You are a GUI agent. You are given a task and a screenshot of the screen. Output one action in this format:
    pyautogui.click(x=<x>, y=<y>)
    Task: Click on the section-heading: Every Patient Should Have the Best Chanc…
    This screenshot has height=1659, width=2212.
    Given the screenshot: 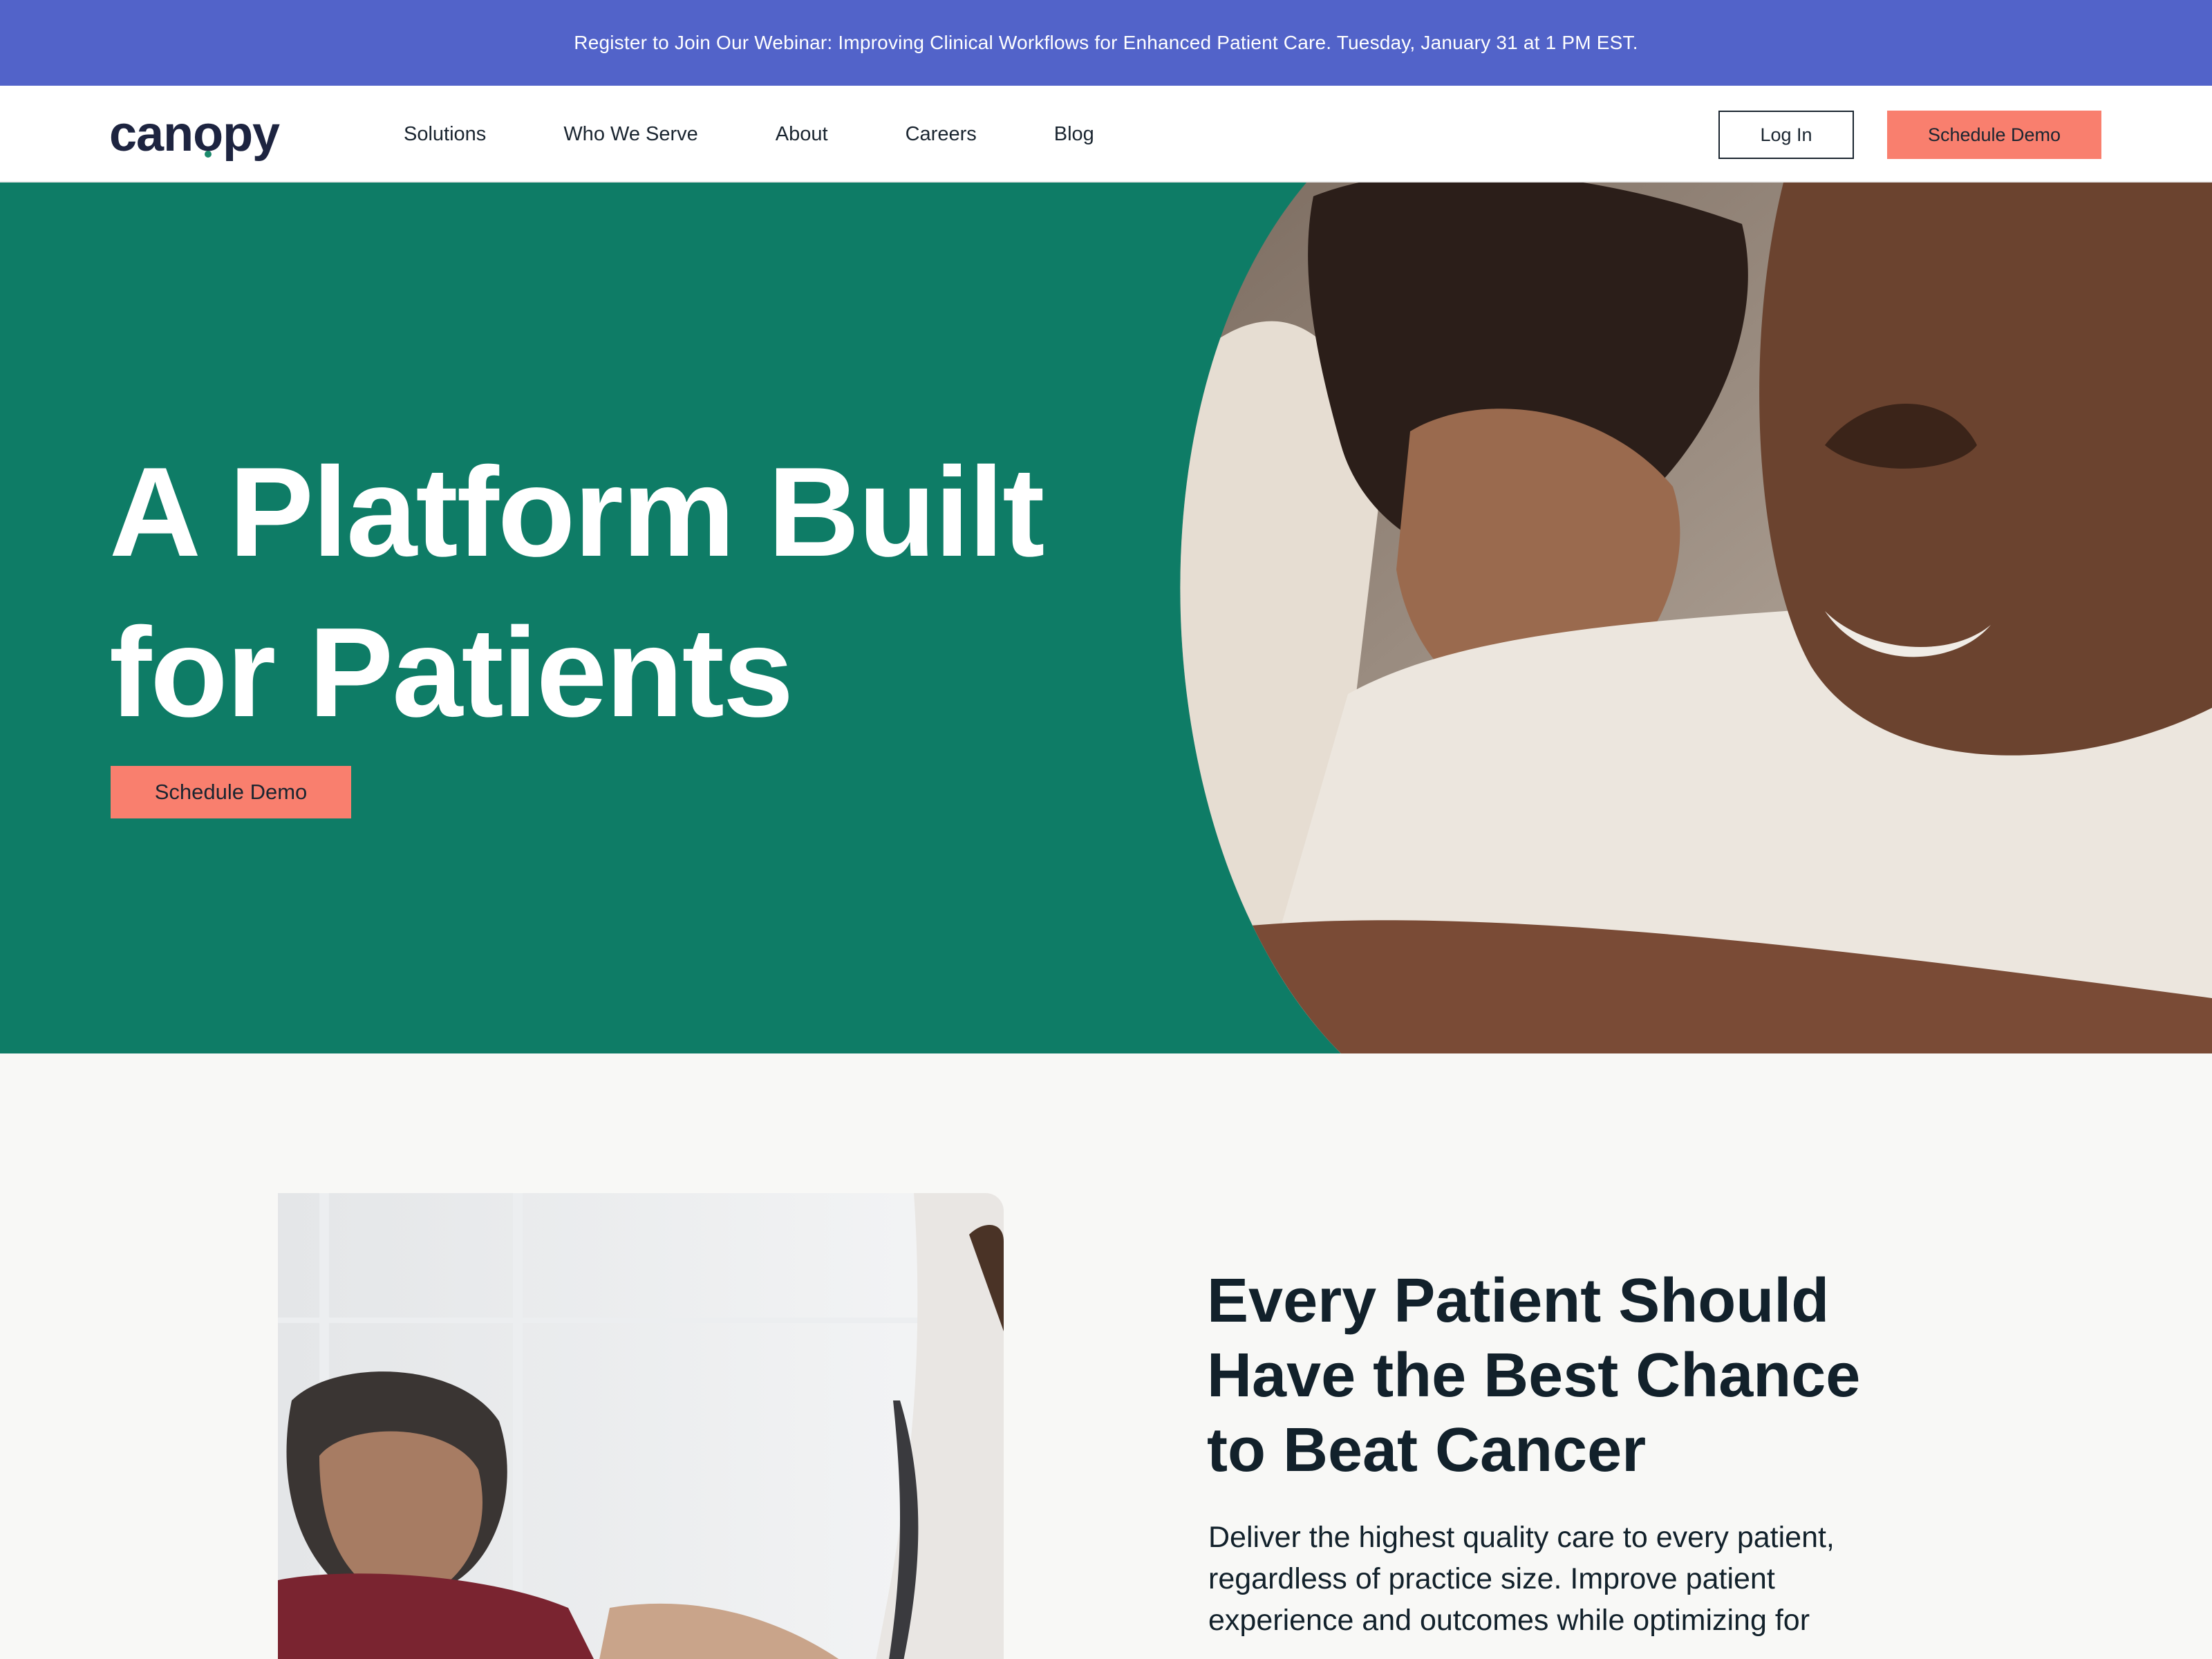 What is the action you would take?
    pyautogui.click(x=1587, y=1376)
    